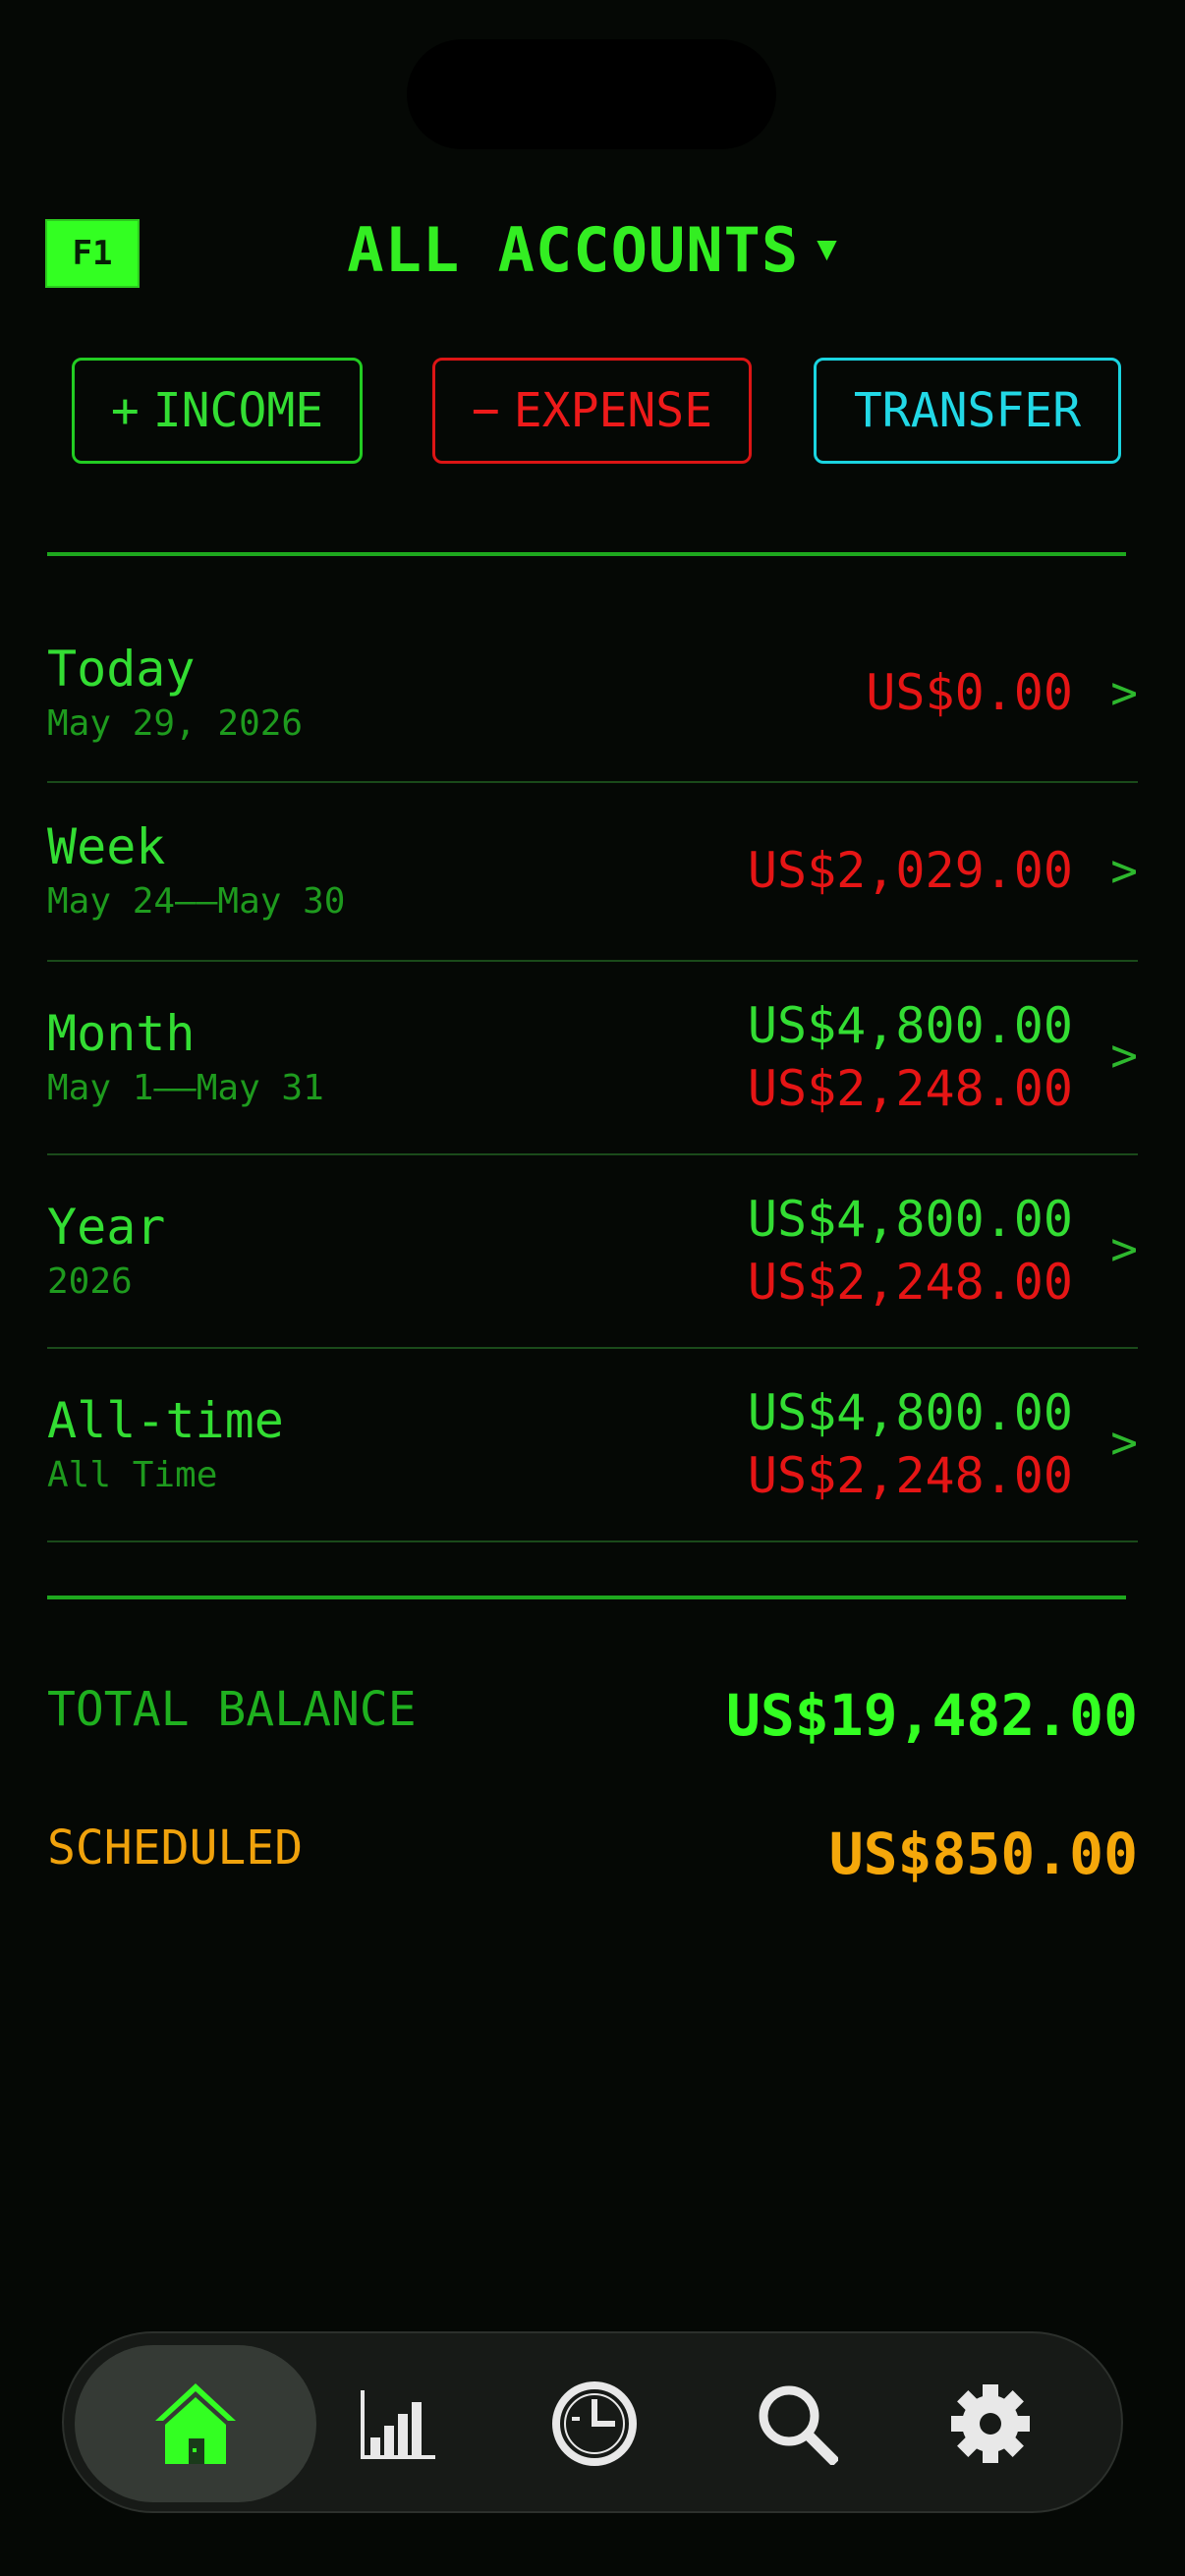  What do you see at coordinates (587, 554) in the screenshot?
I see `top-divider` at bounding box center [587, 554].